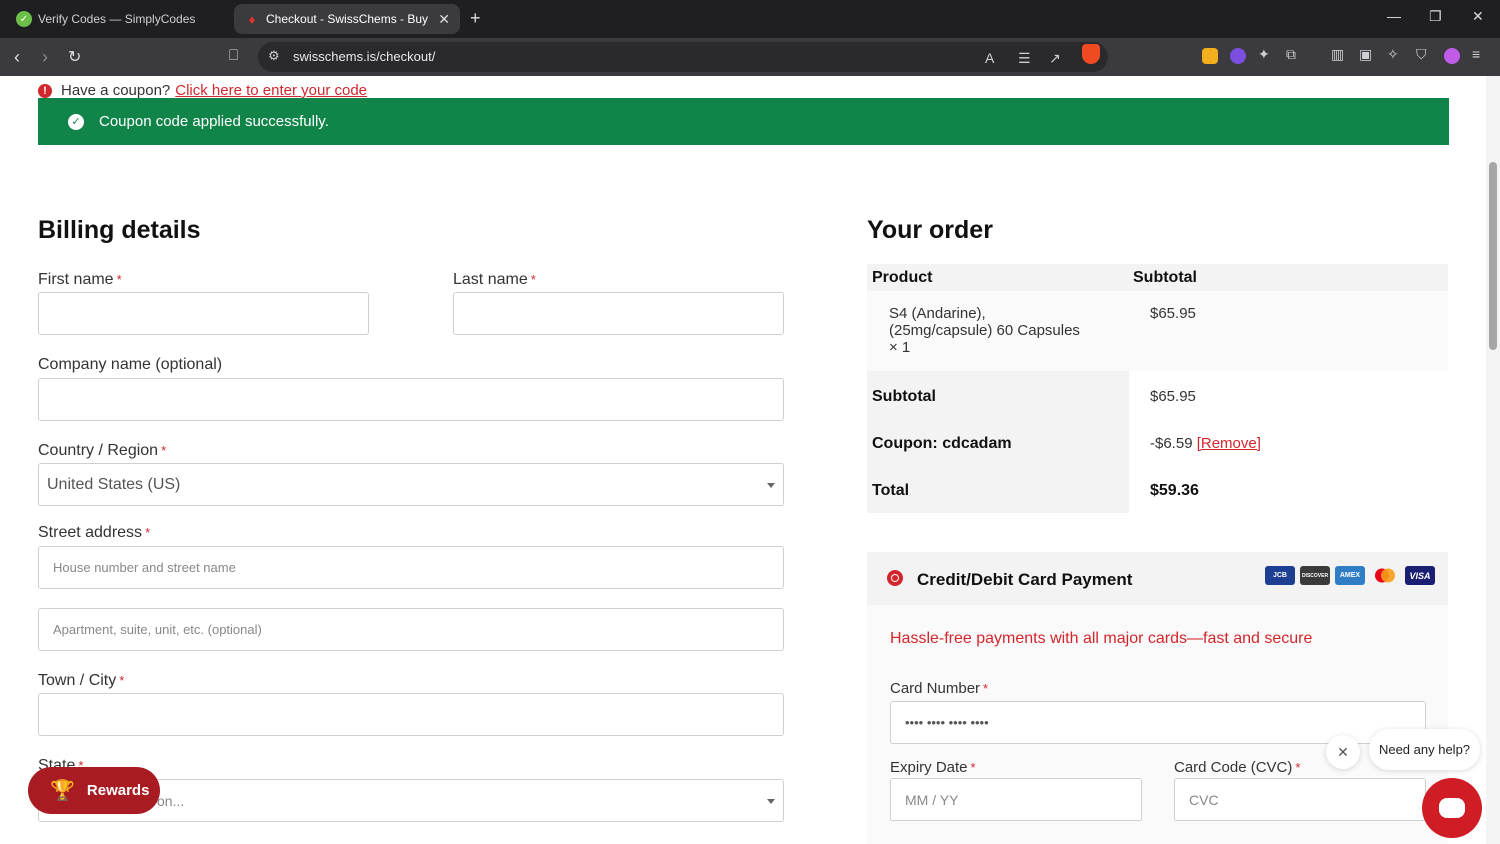  What do you see at coordinates (902, 277) in the screenshot?
I see `col-product: Product` at bounding box center [902, 277].